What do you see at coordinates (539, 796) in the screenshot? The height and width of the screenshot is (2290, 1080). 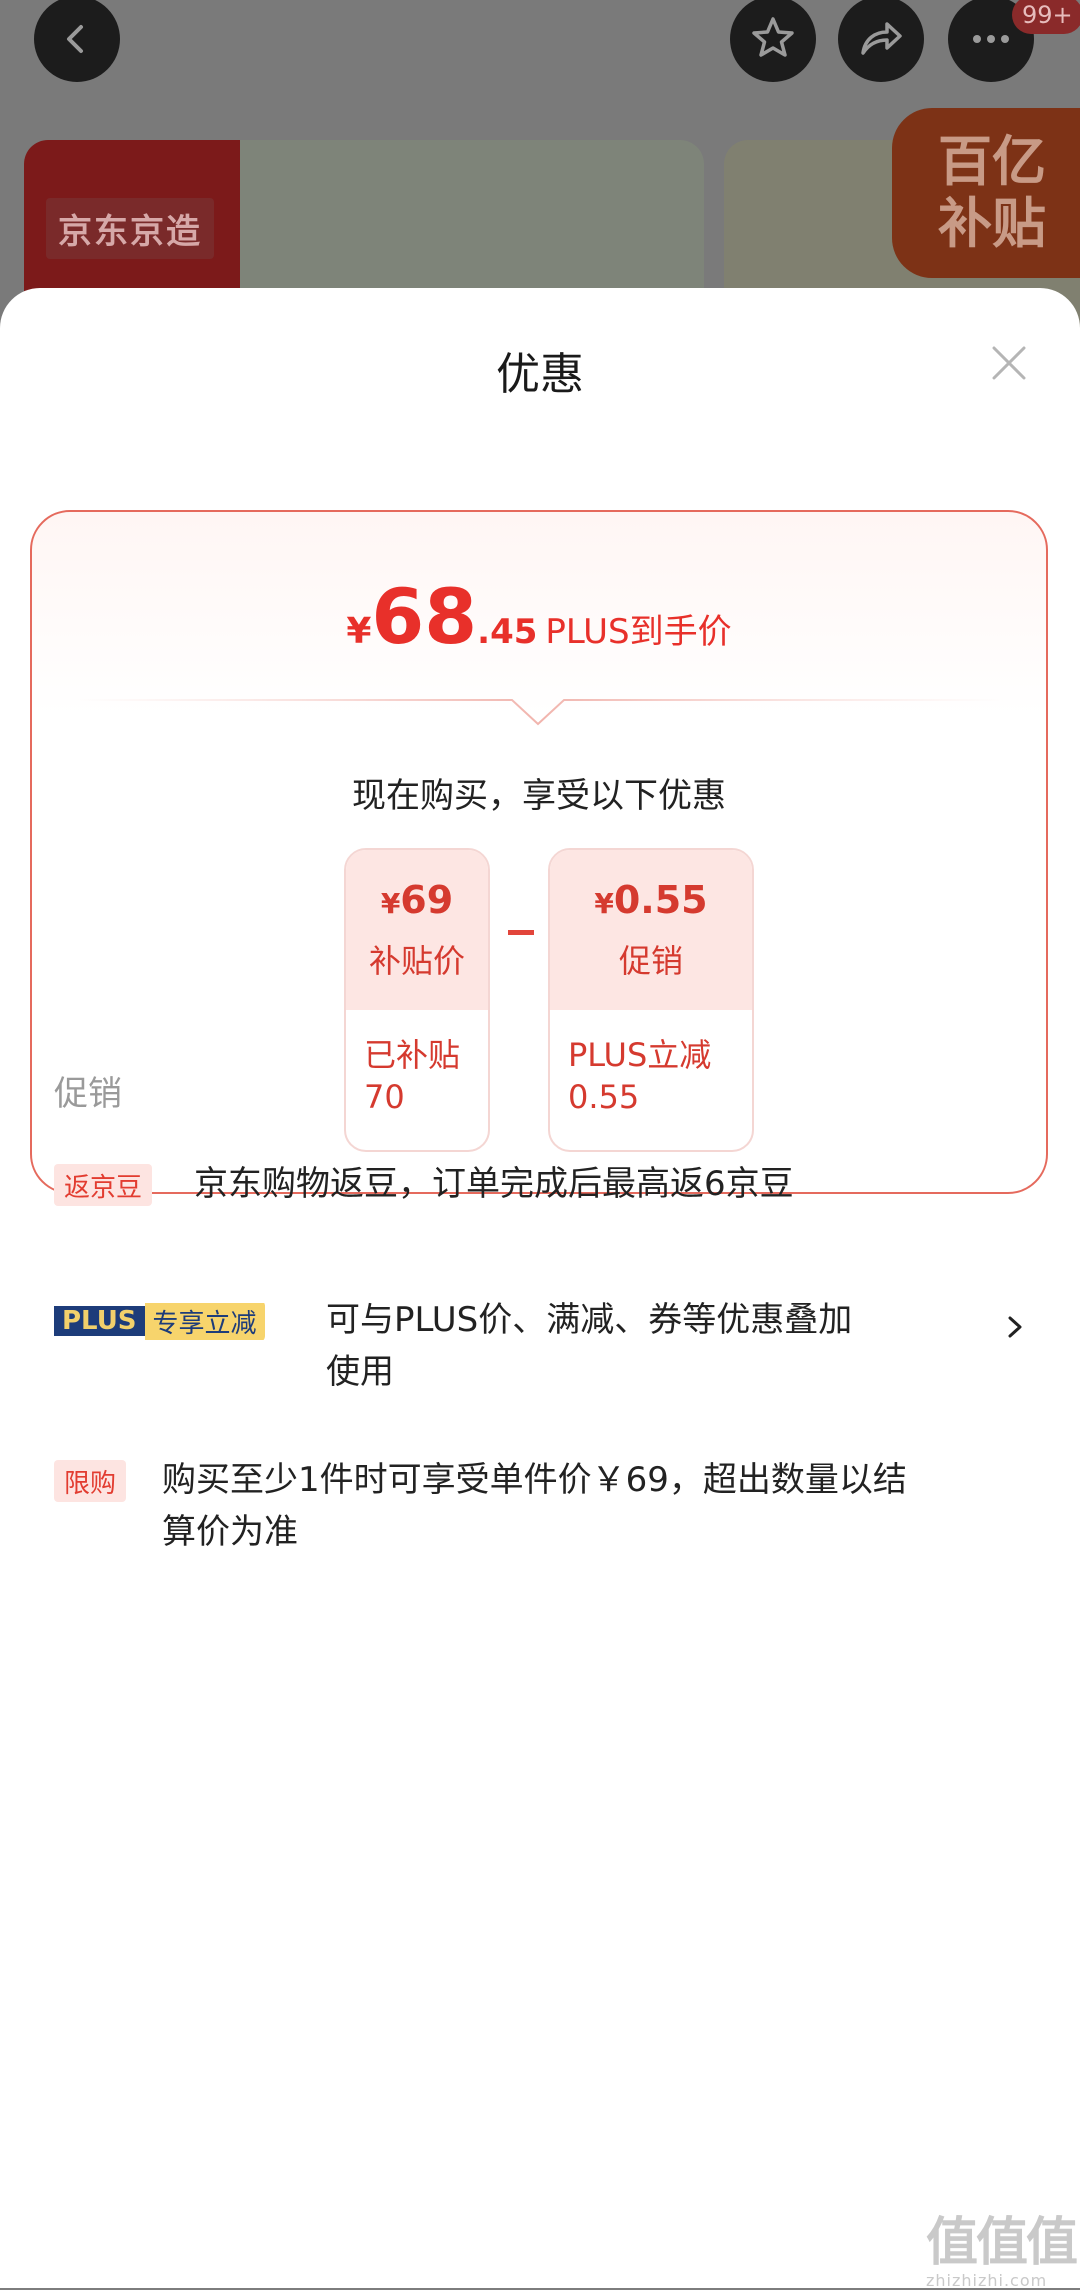 I see `discount-subtitle: 现在购买，享受以下优惠` at bounding box center [539, 796].